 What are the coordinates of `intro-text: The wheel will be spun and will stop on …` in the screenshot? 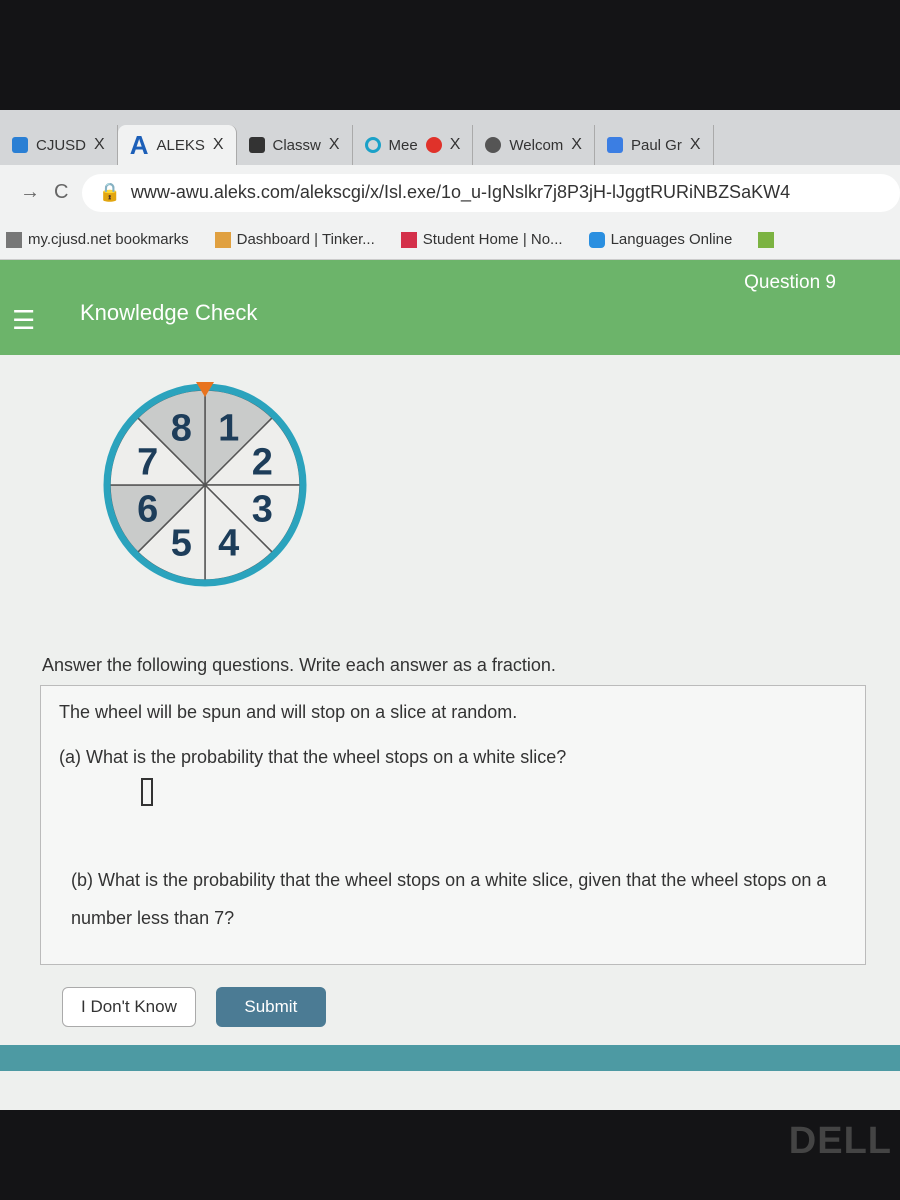 It's located at (288, 712).